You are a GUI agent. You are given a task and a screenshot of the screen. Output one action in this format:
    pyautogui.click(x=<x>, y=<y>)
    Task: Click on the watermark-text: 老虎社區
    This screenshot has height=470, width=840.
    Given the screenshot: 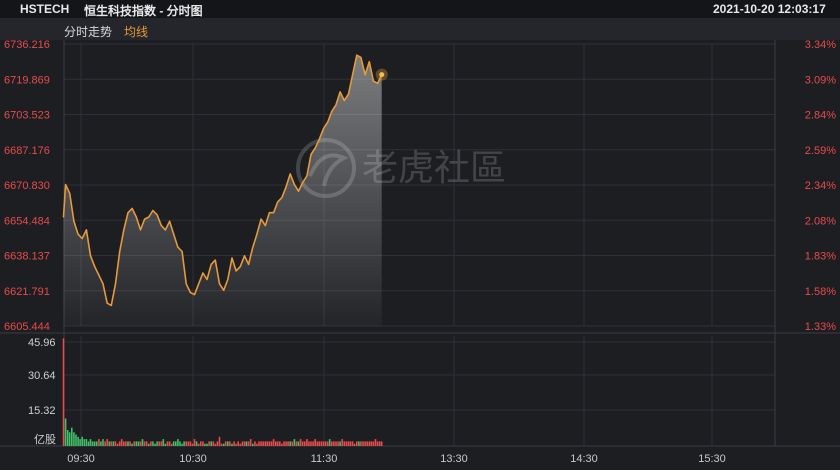 What is the action you would take?
    pyautogui.click(x=434, y=167)
    